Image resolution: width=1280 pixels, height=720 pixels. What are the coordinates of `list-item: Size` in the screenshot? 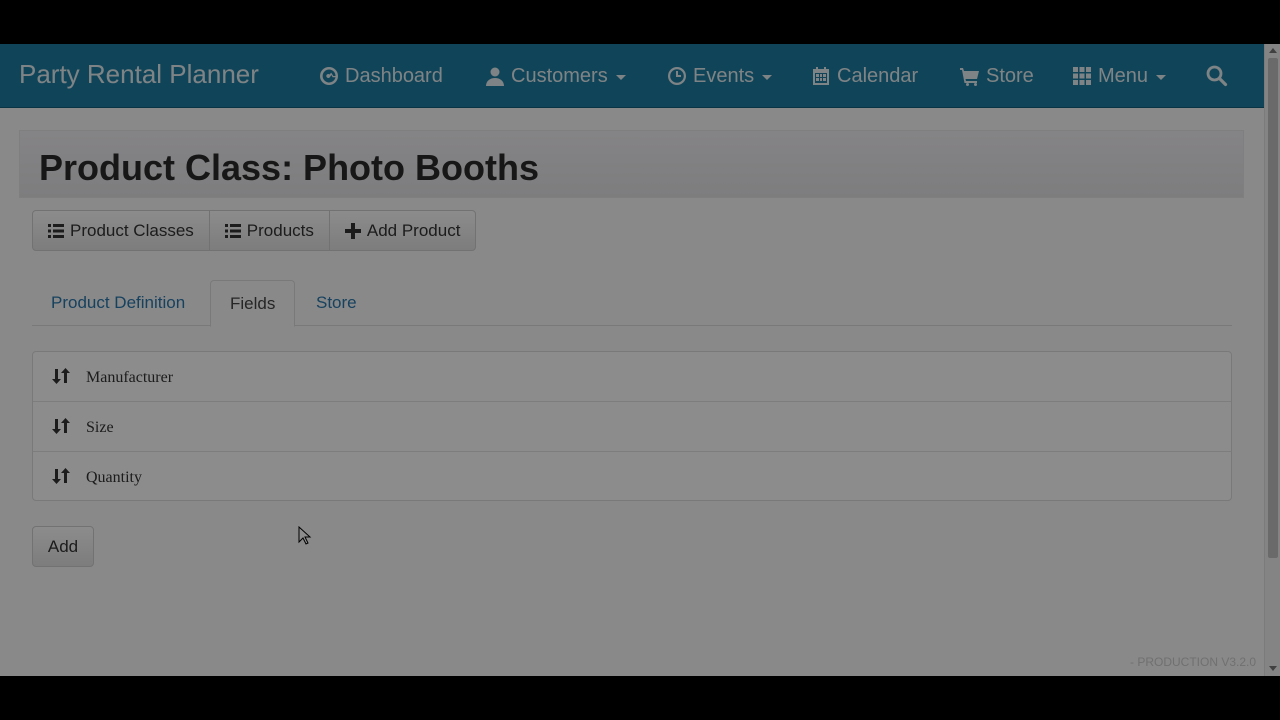 It's located at (632, 427).